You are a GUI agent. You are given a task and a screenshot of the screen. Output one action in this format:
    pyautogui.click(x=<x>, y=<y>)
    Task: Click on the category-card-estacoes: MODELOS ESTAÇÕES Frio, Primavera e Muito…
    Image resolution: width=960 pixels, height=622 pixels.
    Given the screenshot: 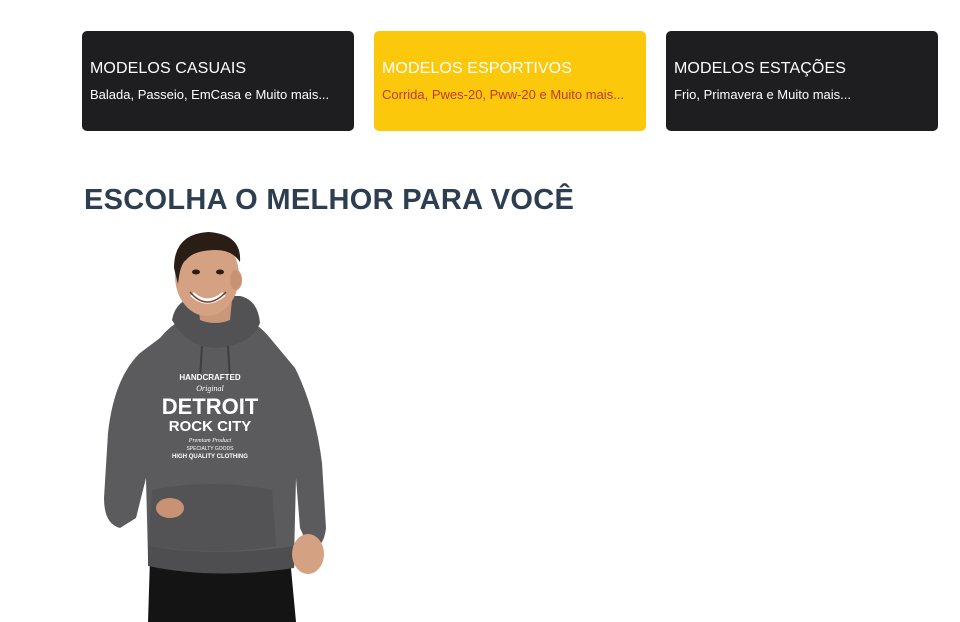 What is the action you would take?
    pyautogui.click(x=802, y=81)
    